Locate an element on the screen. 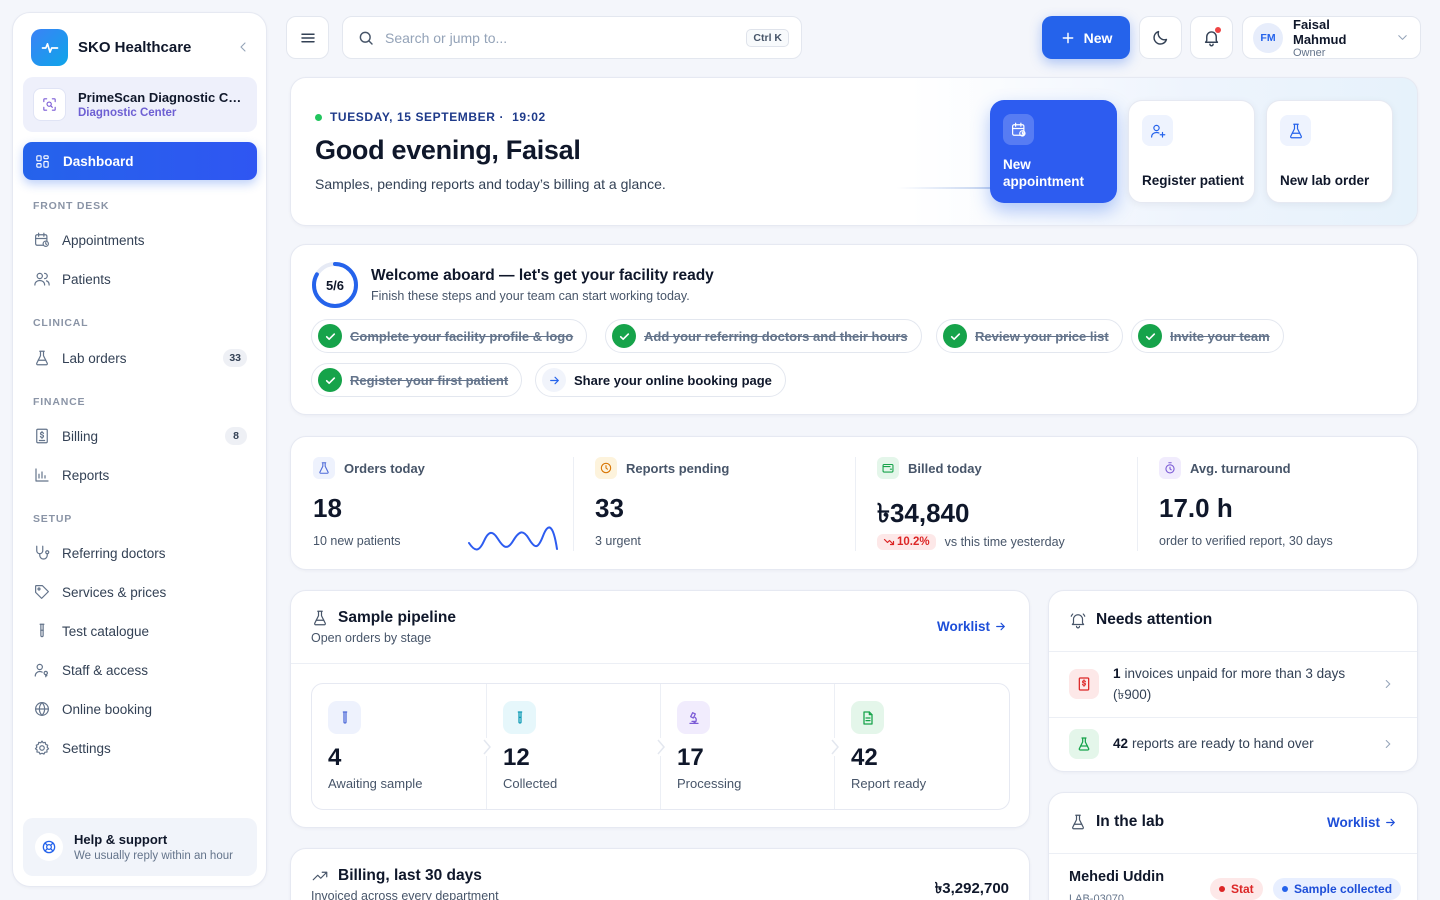 This screenshot has width=1440, height=900. pipeline-worklist-link: Worklist is located at coordinates (972, 626).